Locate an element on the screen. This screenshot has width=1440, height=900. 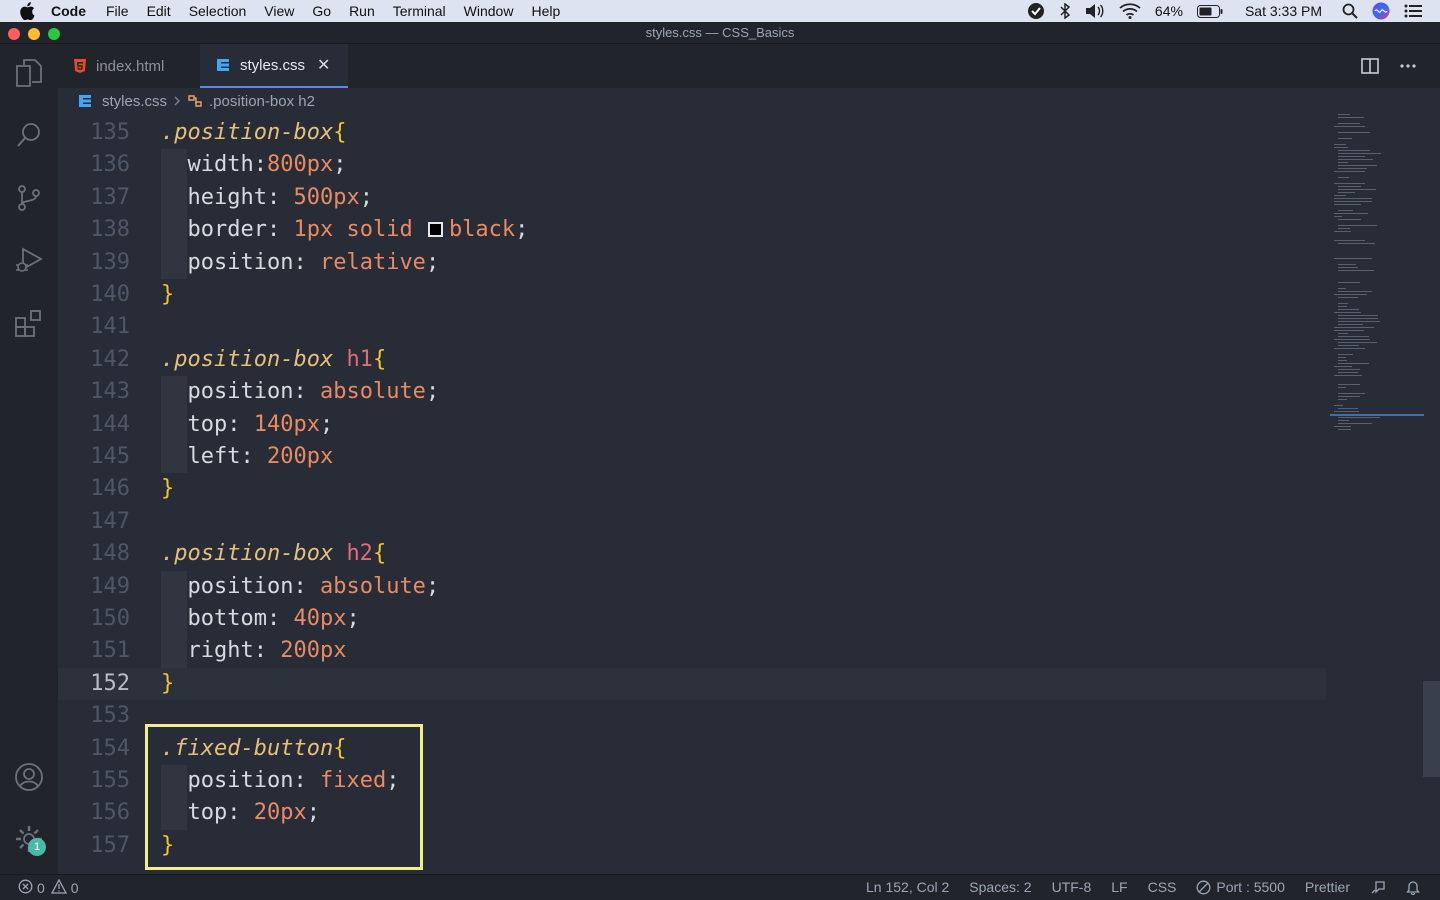
tab-styles-css: styles.css ✕ is located at coordinates (274, 66).